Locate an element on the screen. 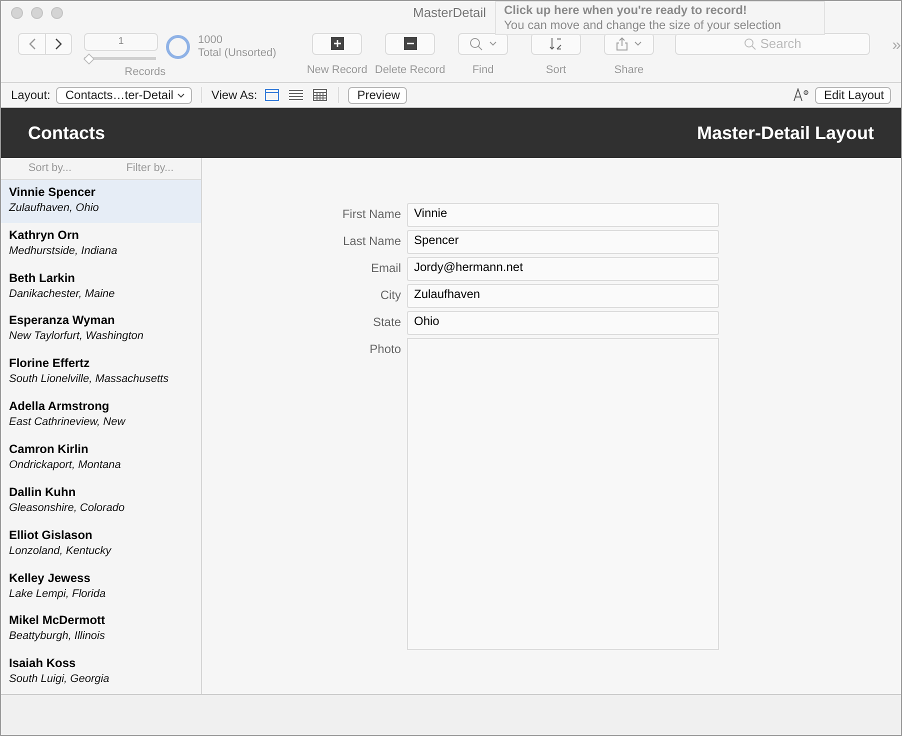 This screenshot has width=902, height=736. edit-layout-button: Edit Layout is located at coordinates (852, 95).